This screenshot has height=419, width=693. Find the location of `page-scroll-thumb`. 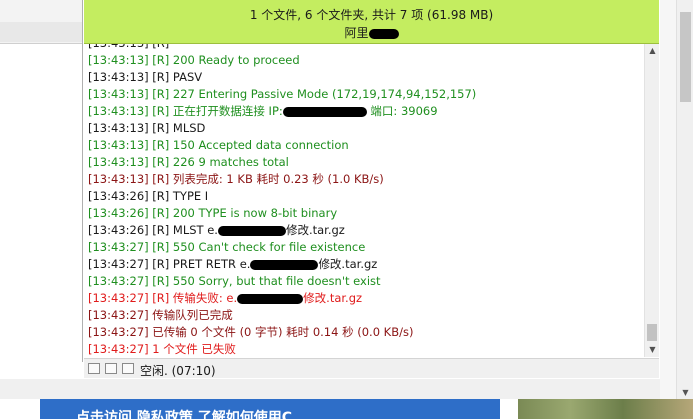

page-scroll-thumb is located at coordinates (685, 57).